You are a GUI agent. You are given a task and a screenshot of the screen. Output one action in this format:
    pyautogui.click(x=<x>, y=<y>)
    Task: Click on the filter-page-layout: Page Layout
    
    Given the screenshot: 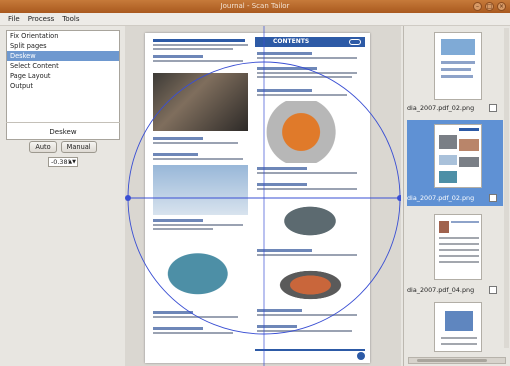 What is the action you would take?
    pyautogui.click(x=63, y=76)
    